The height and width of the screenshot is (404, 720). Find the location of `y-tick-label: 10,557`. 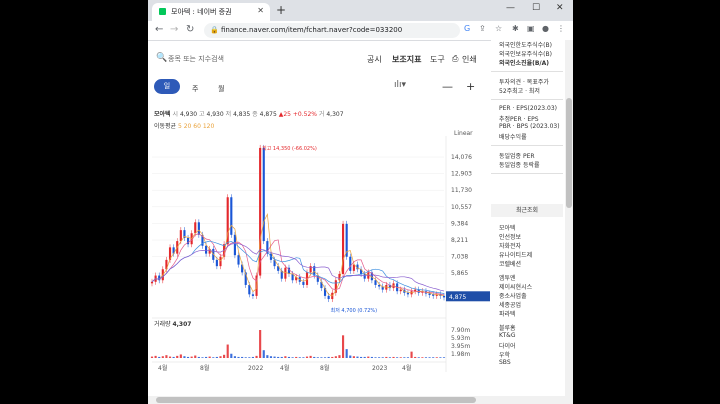

y-tick-label: 10,557 is located at coordinates (461, 207).